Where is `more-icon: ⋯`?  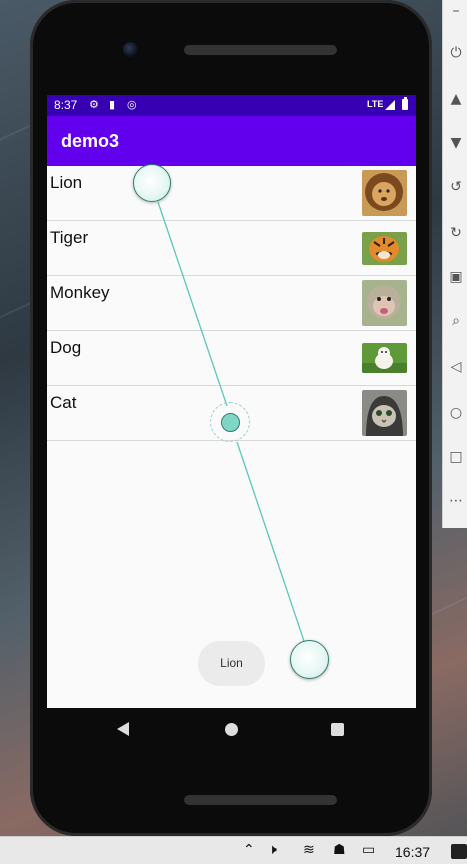 more-icon: ⋯ is located at coordinates (456, 501).